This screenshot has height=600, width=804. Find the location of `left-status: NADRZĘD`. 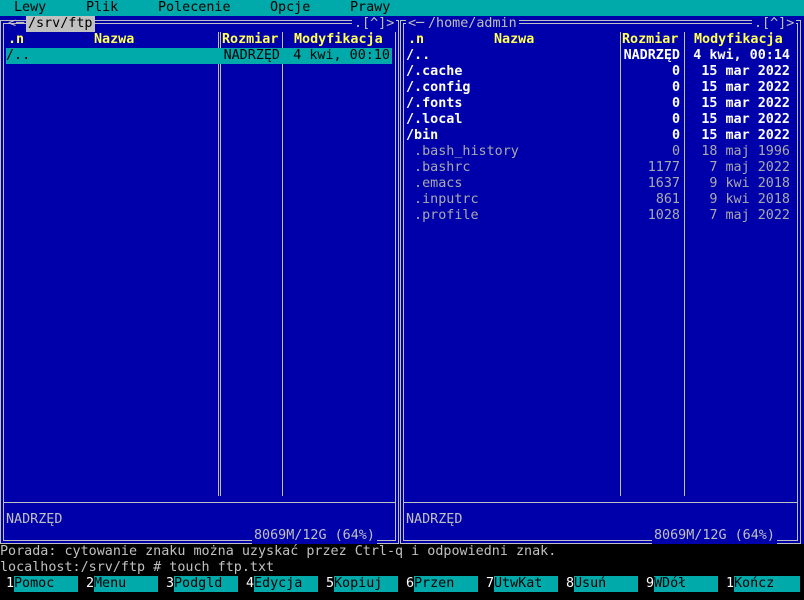

left-status: NADRZĘD is located at coordinates (34, 519).